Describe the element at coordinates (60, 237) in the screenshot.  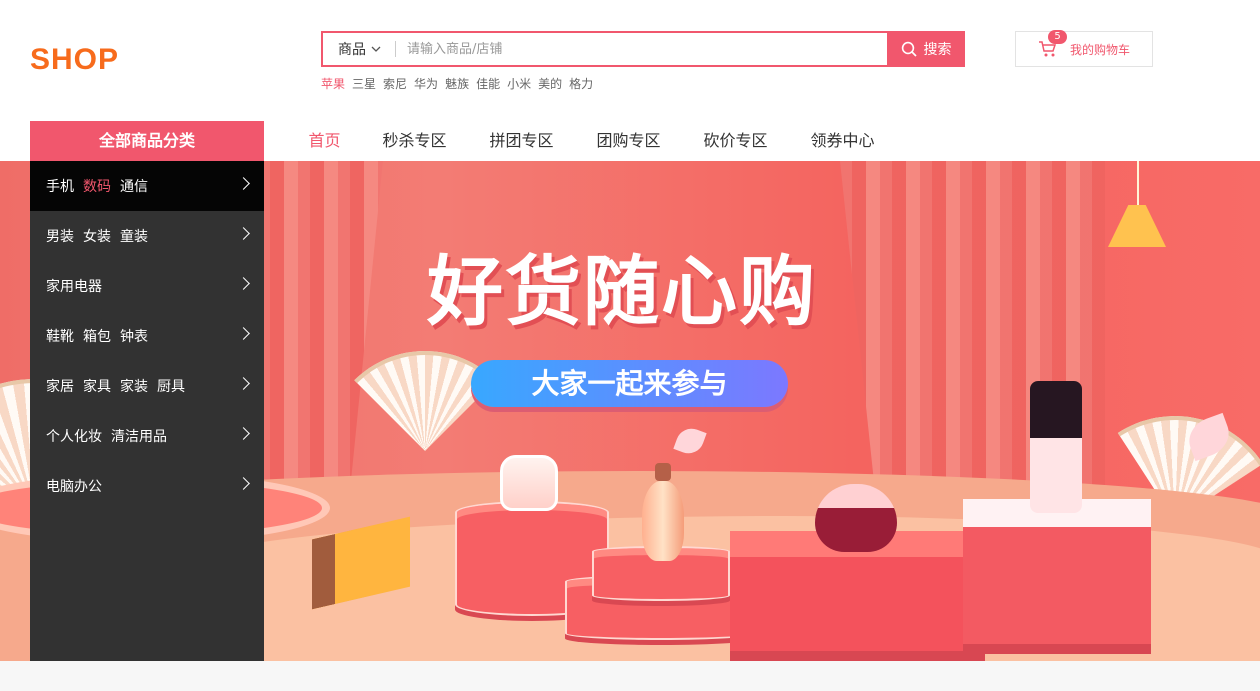
I see `category-label: 男装` at that location.